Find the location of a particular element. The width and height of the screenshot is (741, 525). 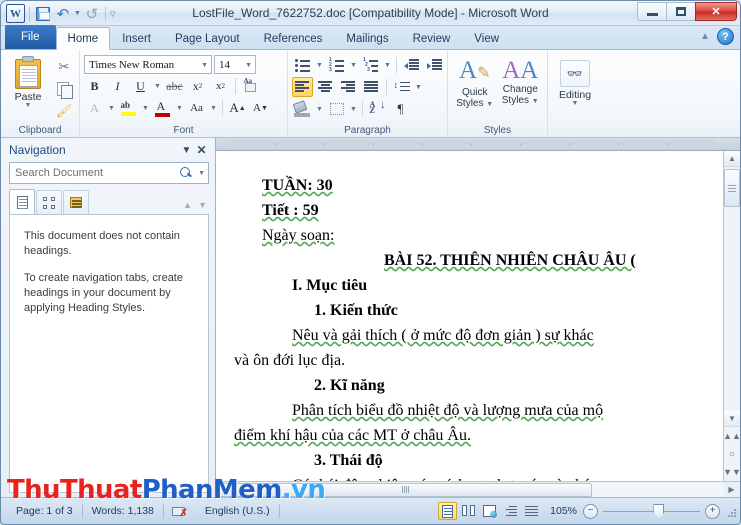

format-painter-button: 🖌 is located at coordinates (64, 111).